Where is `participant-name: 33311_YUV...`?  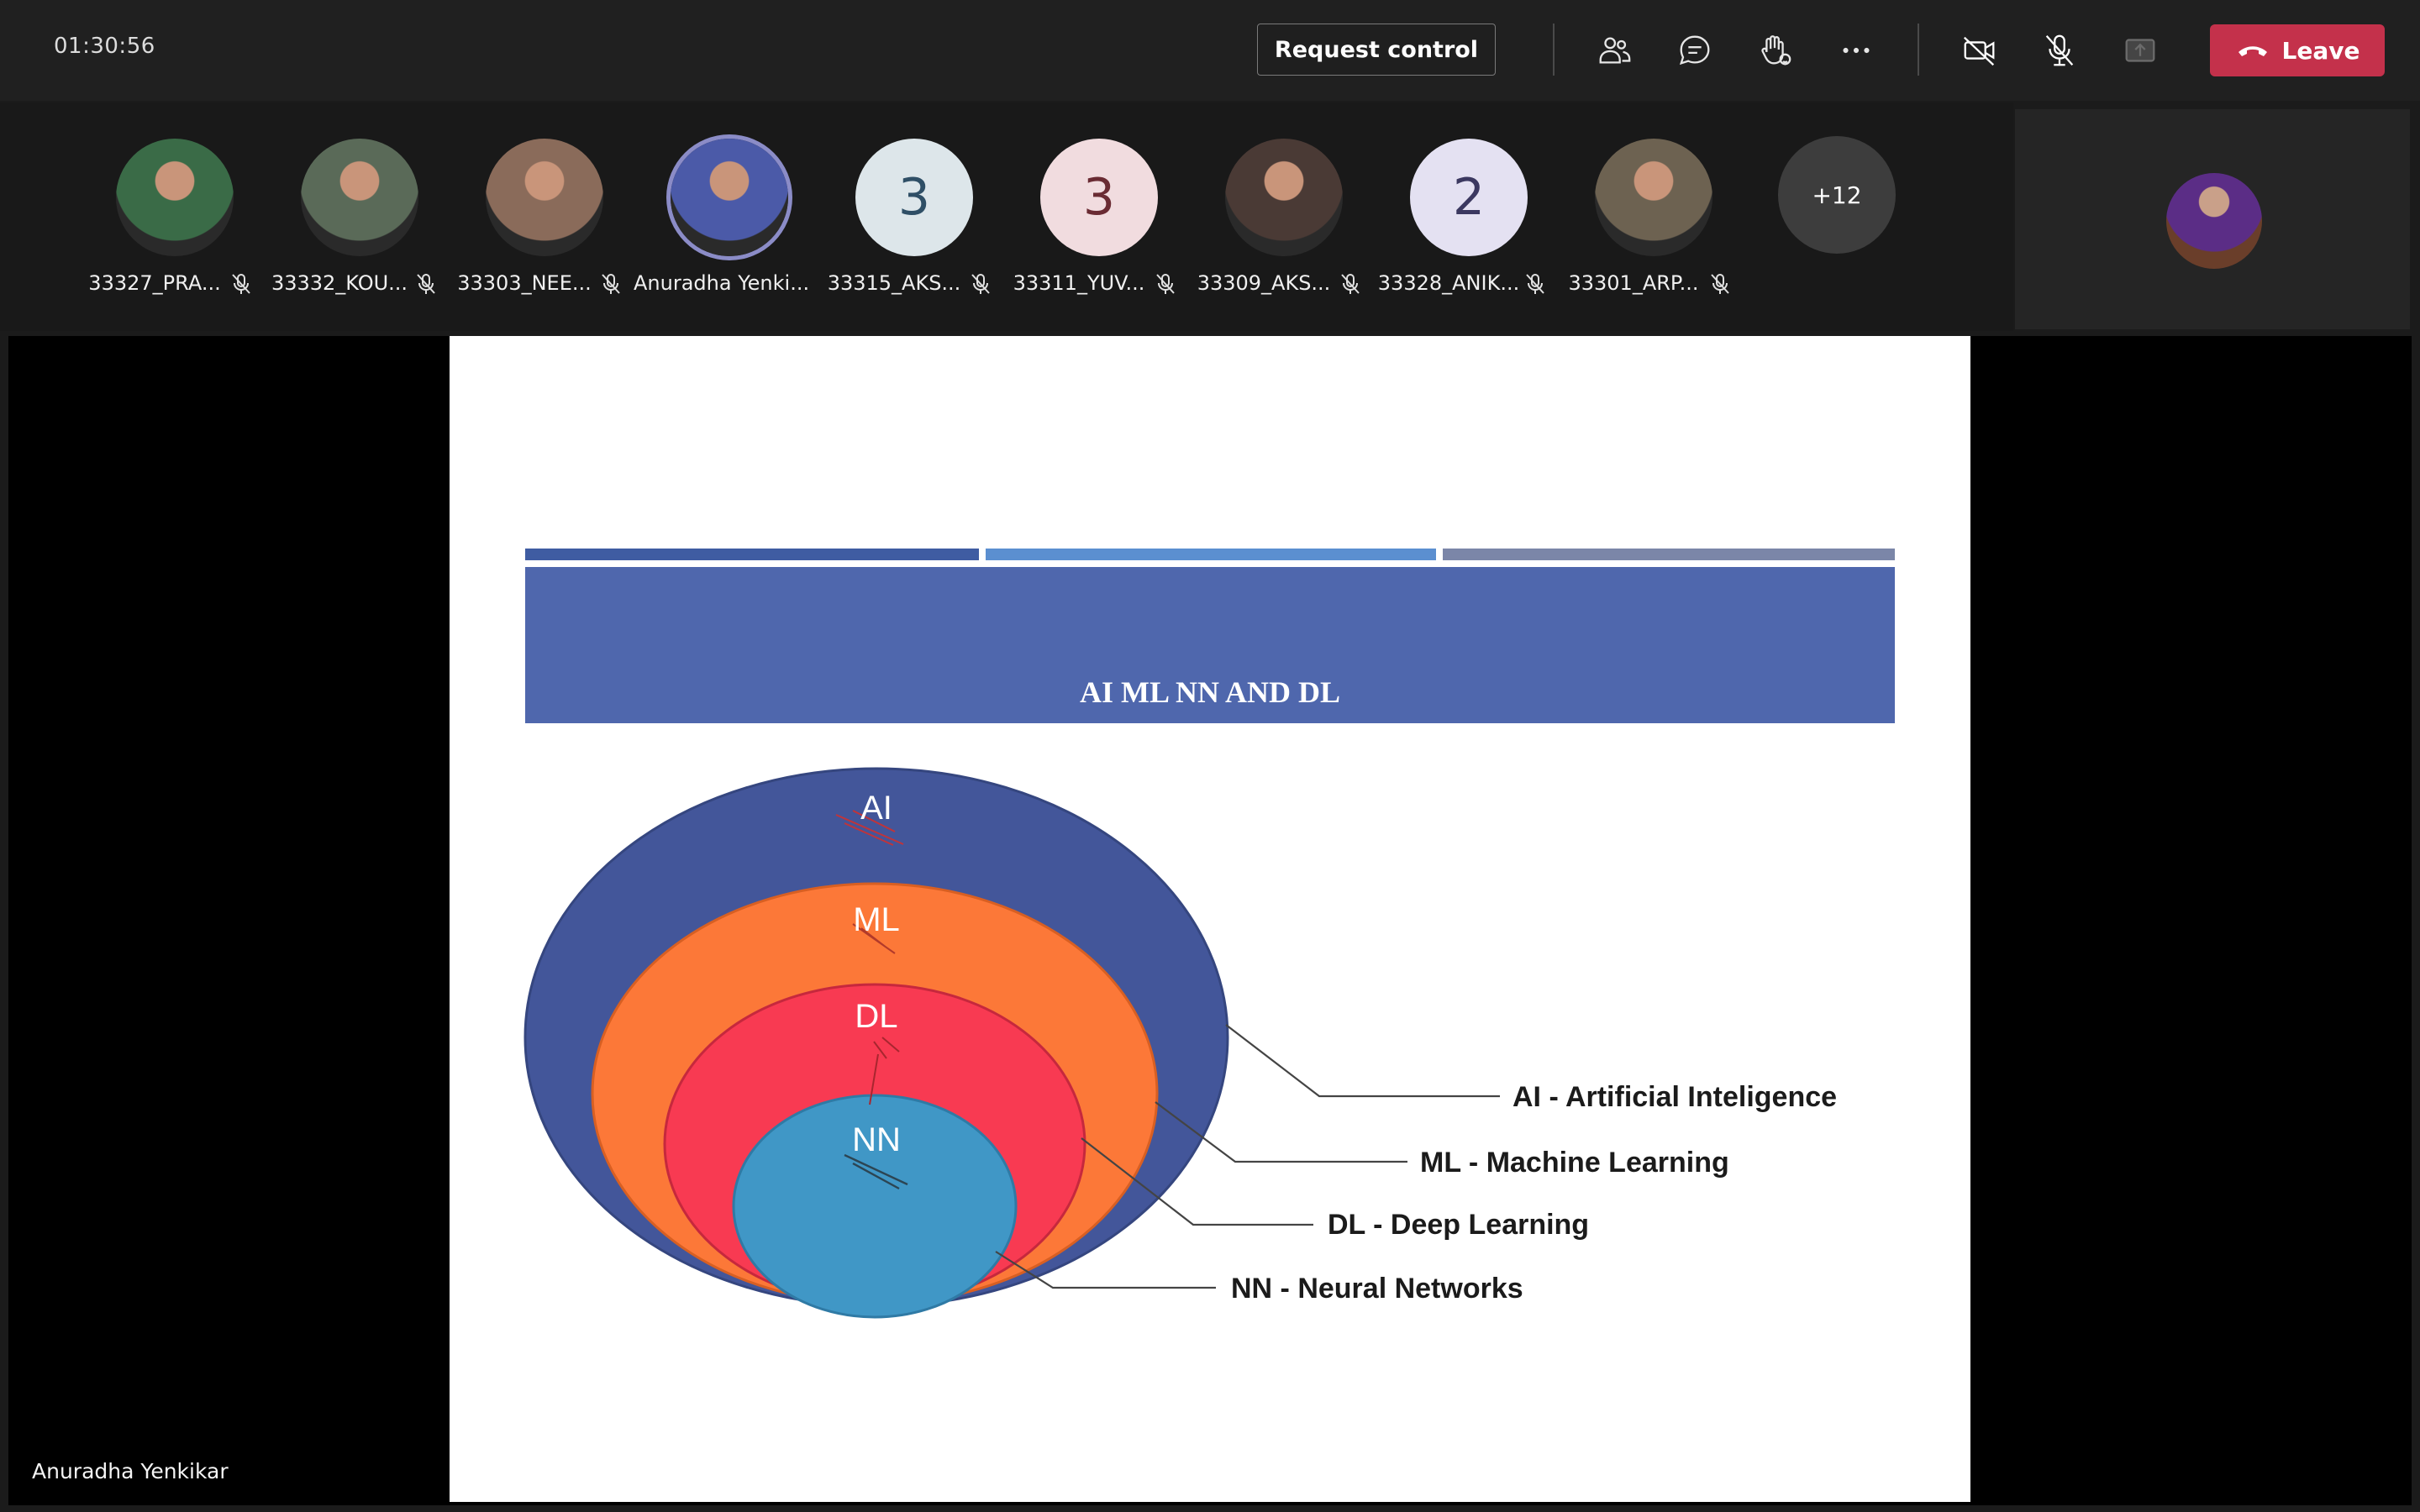 participant-name: 33311_YUV... is located at coordinates (1079, 283).